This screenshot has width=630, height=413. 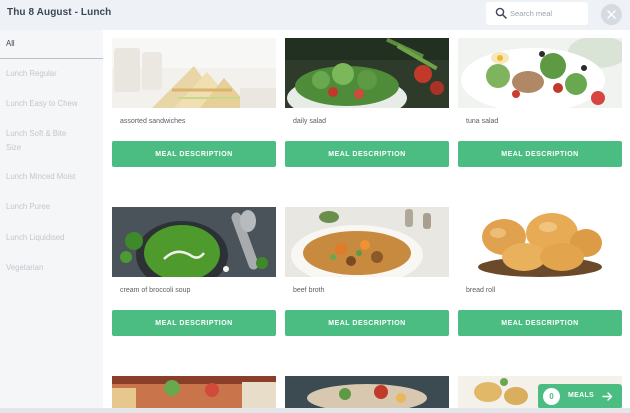 What do you see at coordinates (153, 121) in the screenshot?
I see `meal-name: assorted sandwiches` at bounding box center [153, 121].